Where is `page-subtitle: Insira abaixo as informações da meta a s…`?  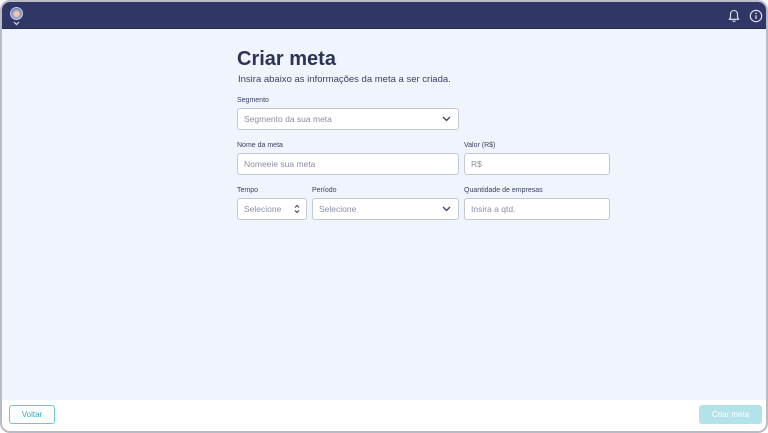 page-subtitle: Insira abaixo as informações da meta a s… is located at coordinates (344, 79).